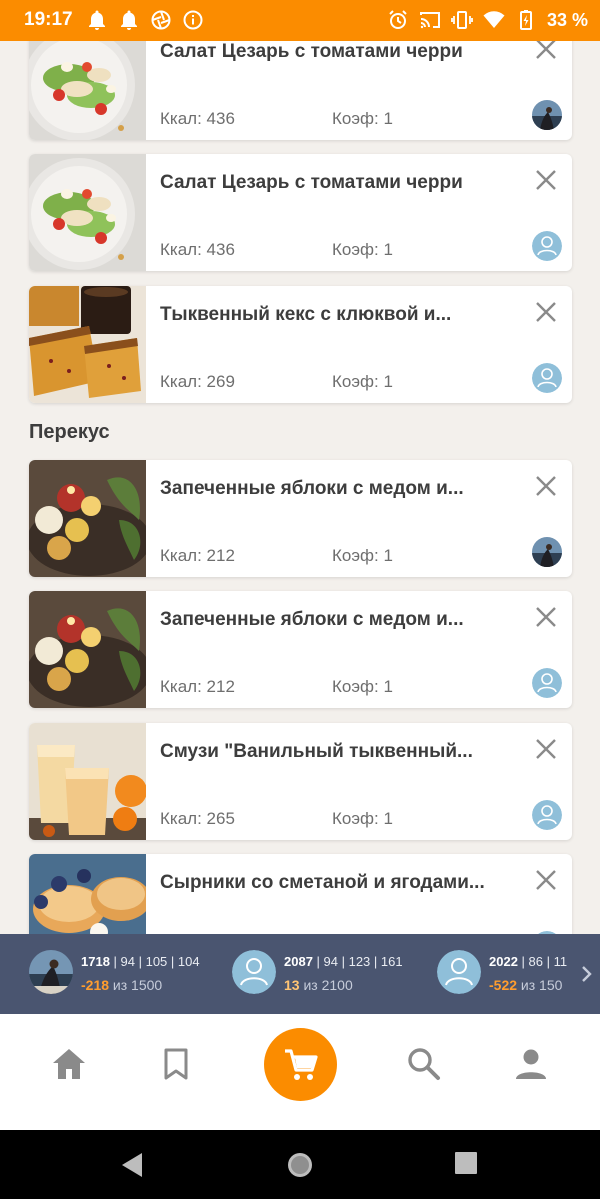 The width and height of the screenshot is (600, 1199). Describe the element at coordinates (430, 20) in the screenshot. I see `cast-icon` at that location.